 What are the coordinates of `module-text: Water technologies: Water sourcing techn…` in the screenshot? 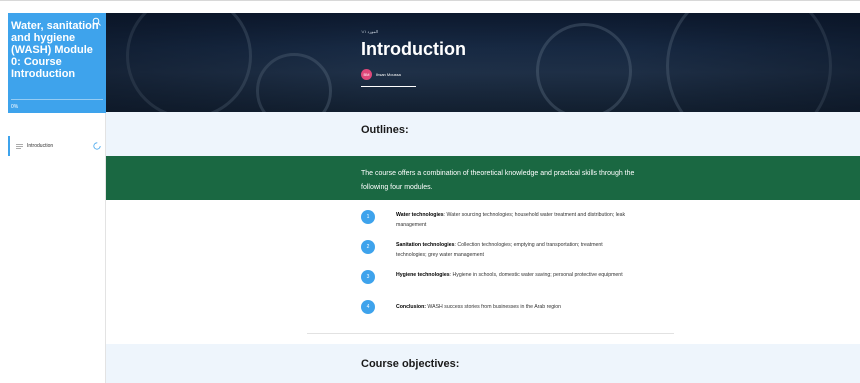 It's located at (511, 220).